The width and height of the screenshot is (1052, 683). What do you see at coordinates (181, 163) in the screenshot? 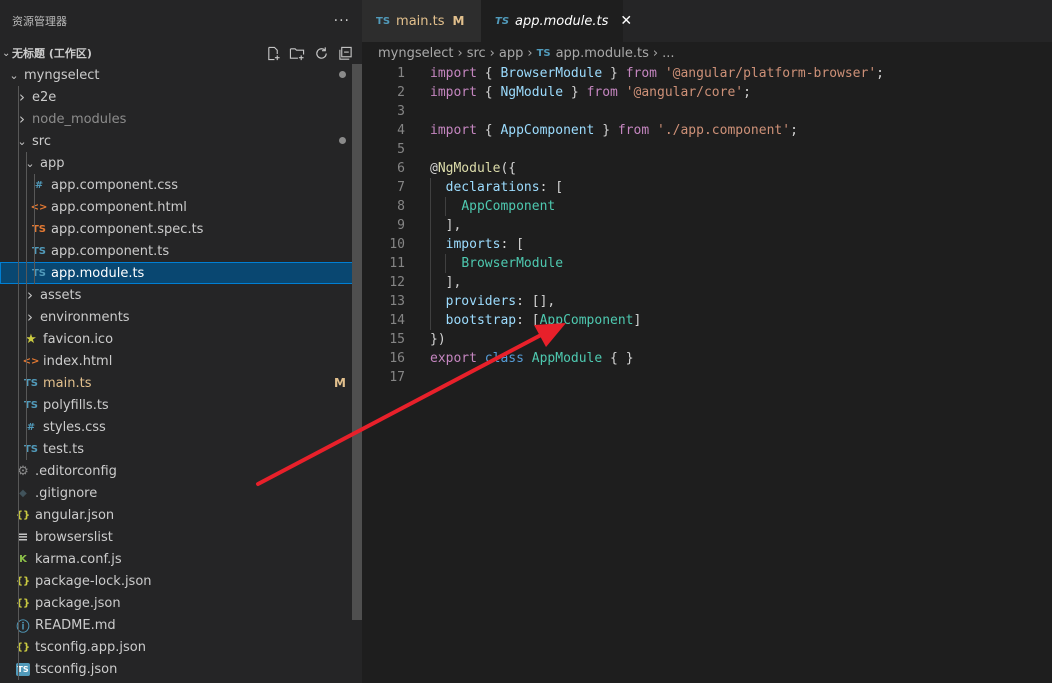
I see `tree-item: ⌄ app` at bounding box center [181, 163].